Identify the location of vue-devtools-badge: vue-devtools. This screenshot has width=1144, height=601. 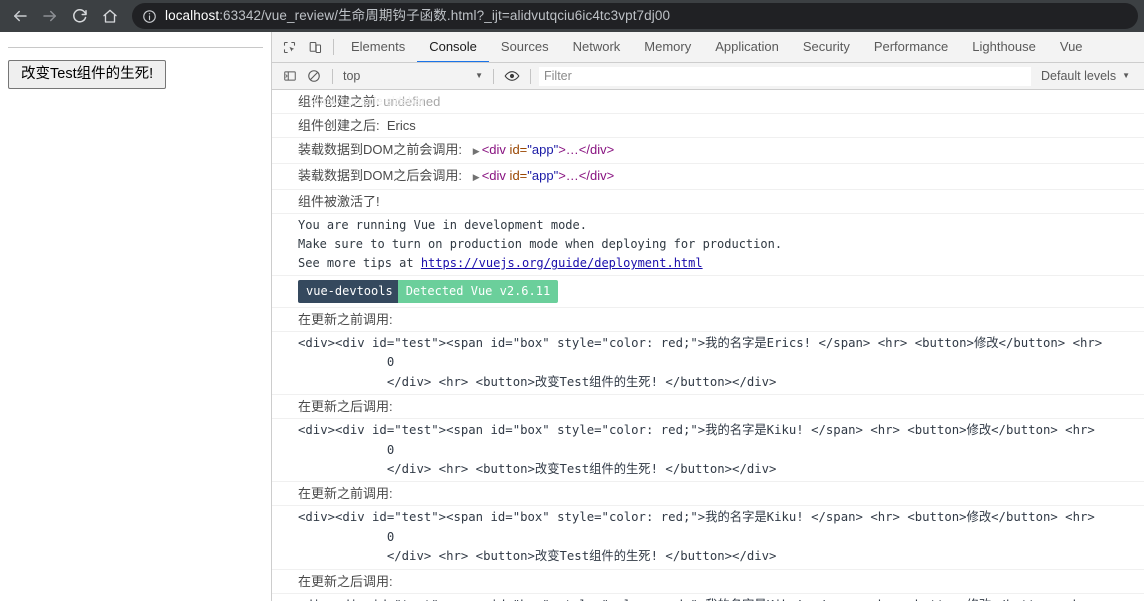
(349, 291).